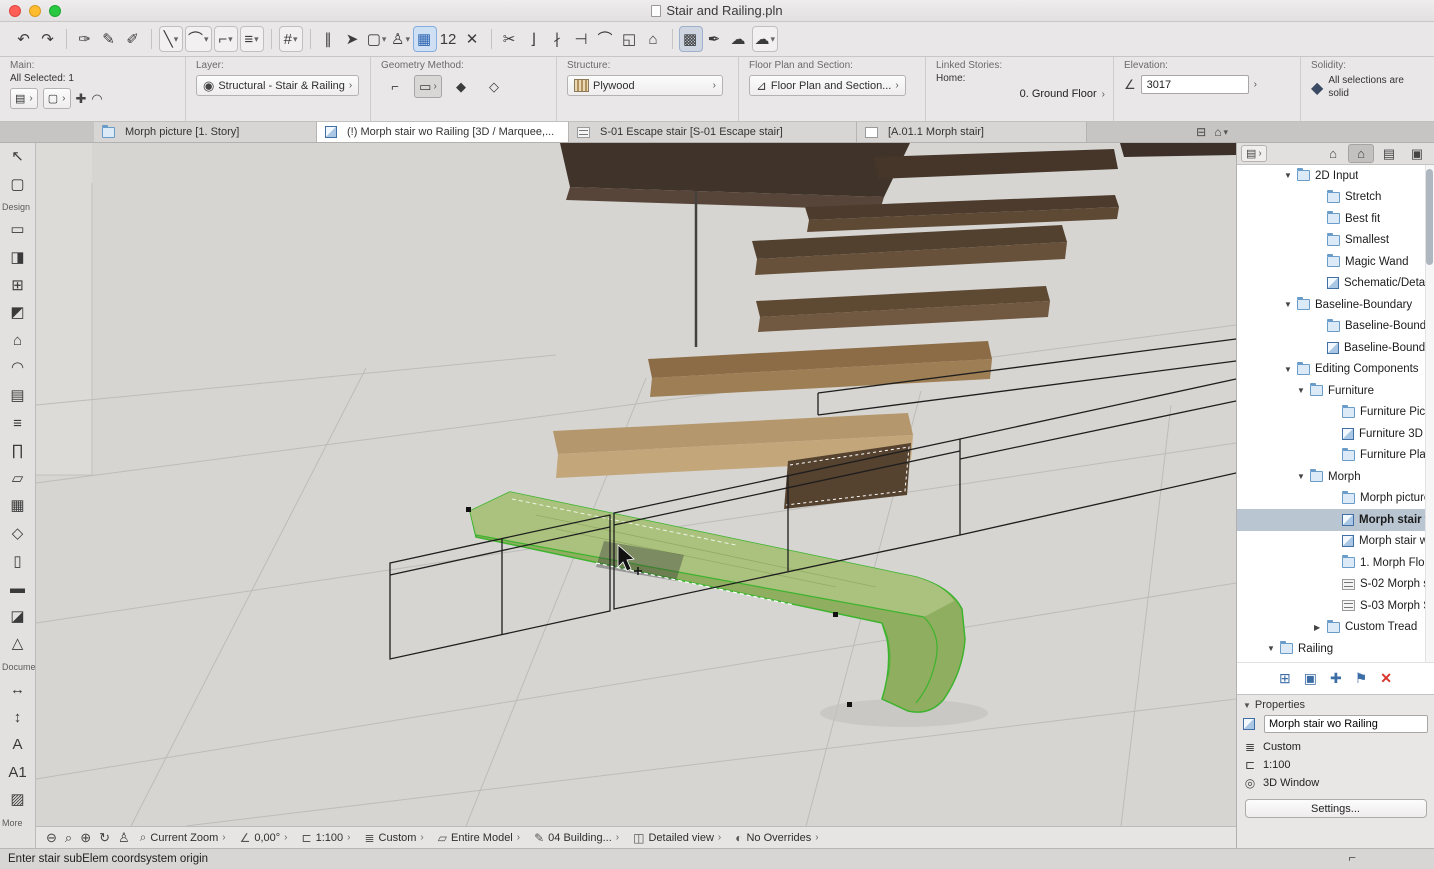 This screenshot has width=1434, height=869. What do you see at coordinates (17, 396) in the screenshot?
I see `curtain-wall-tool: ▤` at bounding box center [17, 396].